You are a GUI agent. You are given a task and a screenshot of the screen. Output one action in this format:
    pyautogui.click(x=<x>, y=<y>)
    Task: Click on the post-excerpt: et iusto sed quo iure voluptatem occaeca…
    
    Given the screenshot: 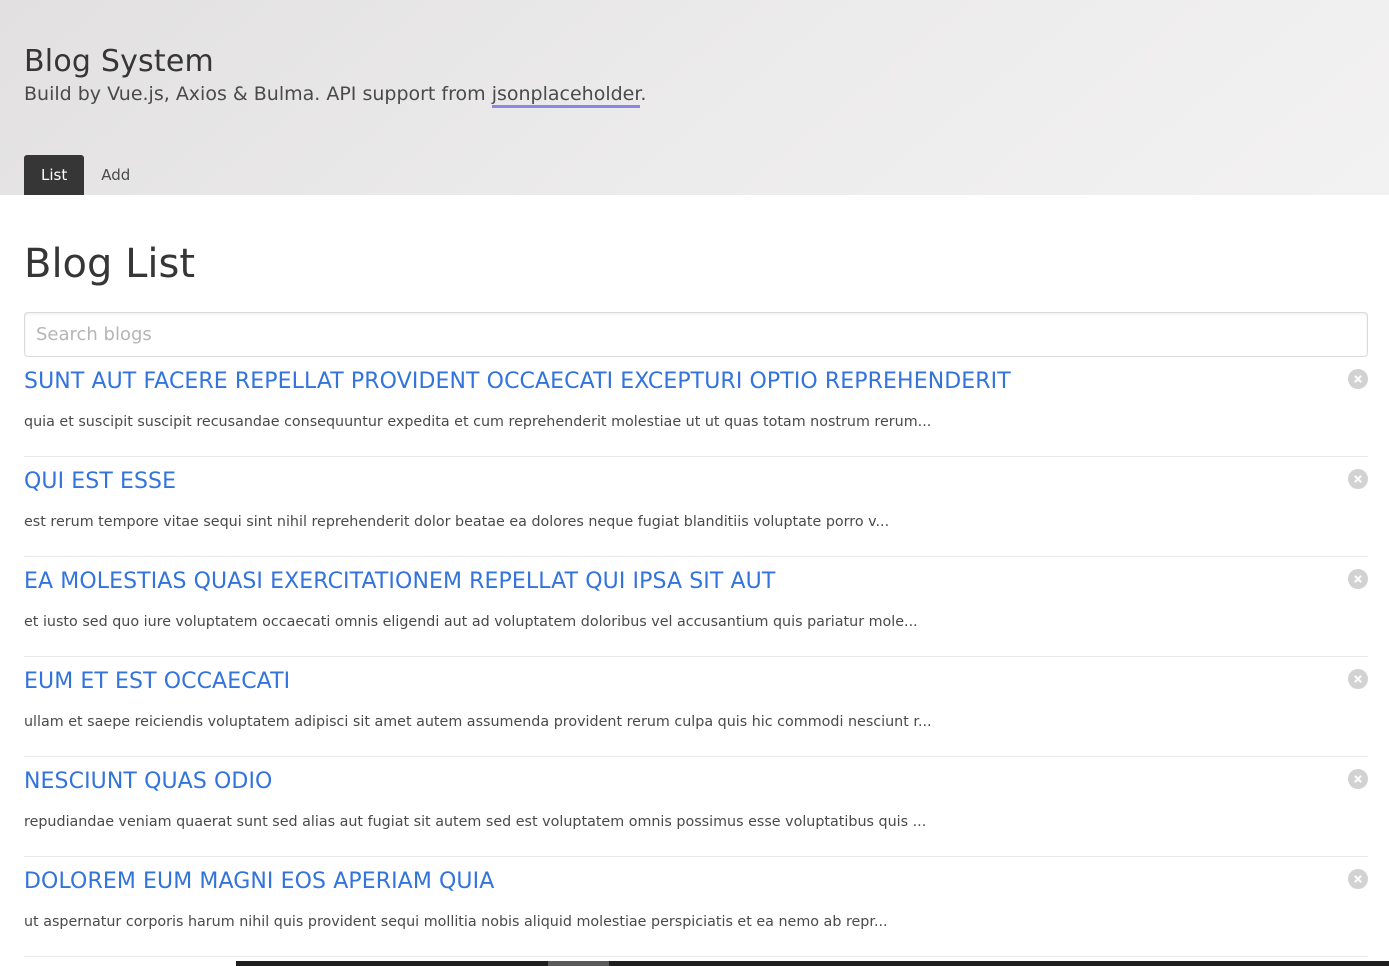 What is the action you would take?
    pyautogui.click(x=471, y=622)
    